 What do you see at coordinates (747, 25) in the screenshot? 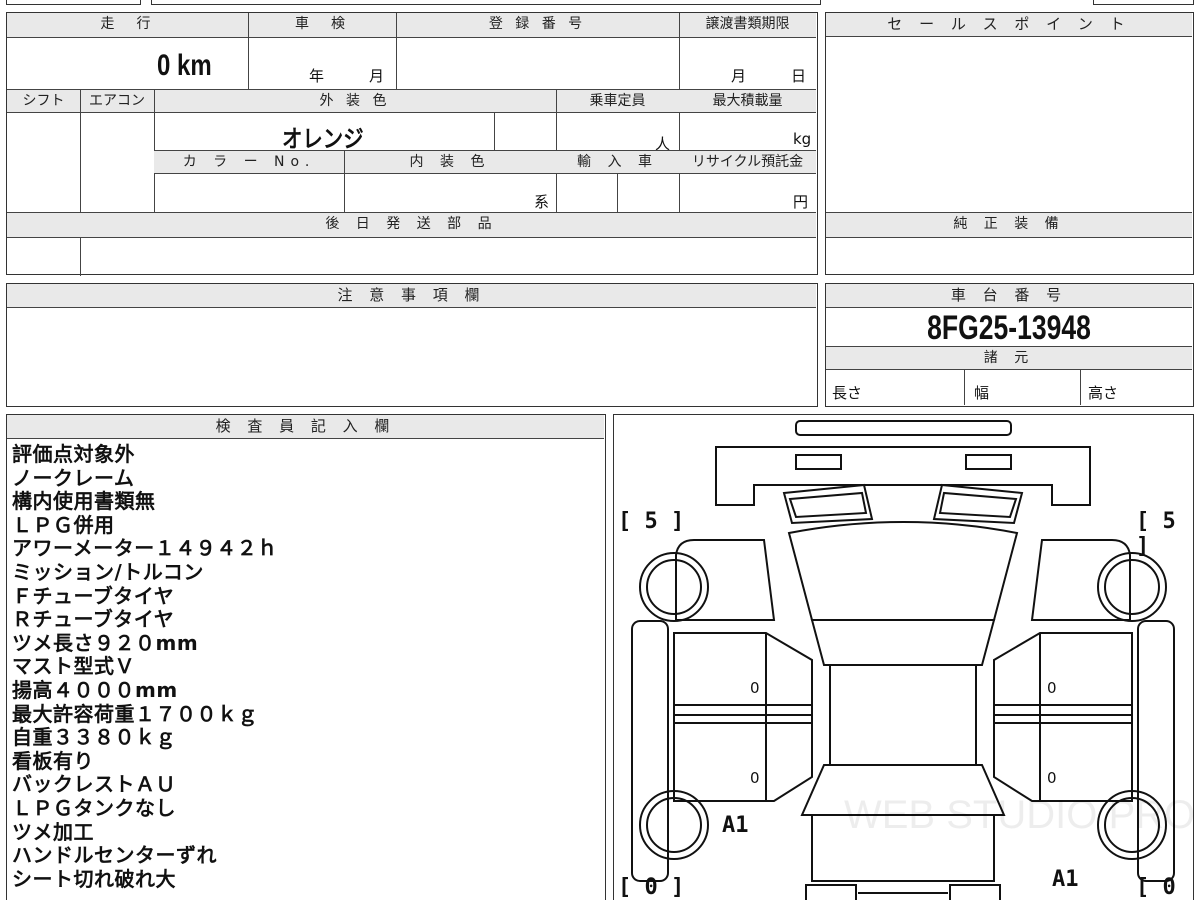
I see `transfer-deadline-label: 譲渡書類期限` at bounding box center [747, 25].